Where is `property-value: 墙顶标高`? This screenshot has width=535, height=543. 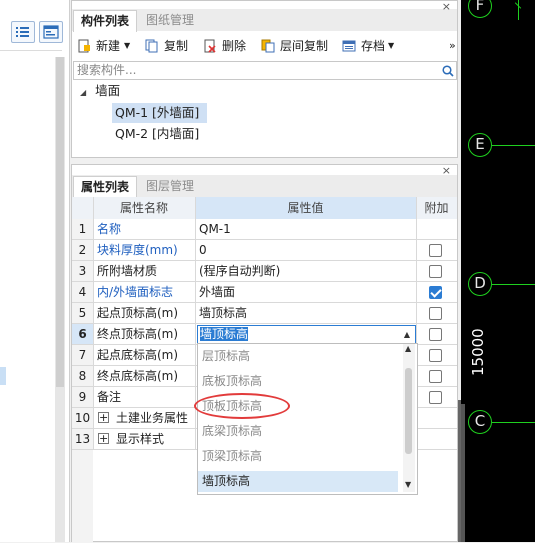
property-value: 墙顶标高 is located at coordinates (304, 313).